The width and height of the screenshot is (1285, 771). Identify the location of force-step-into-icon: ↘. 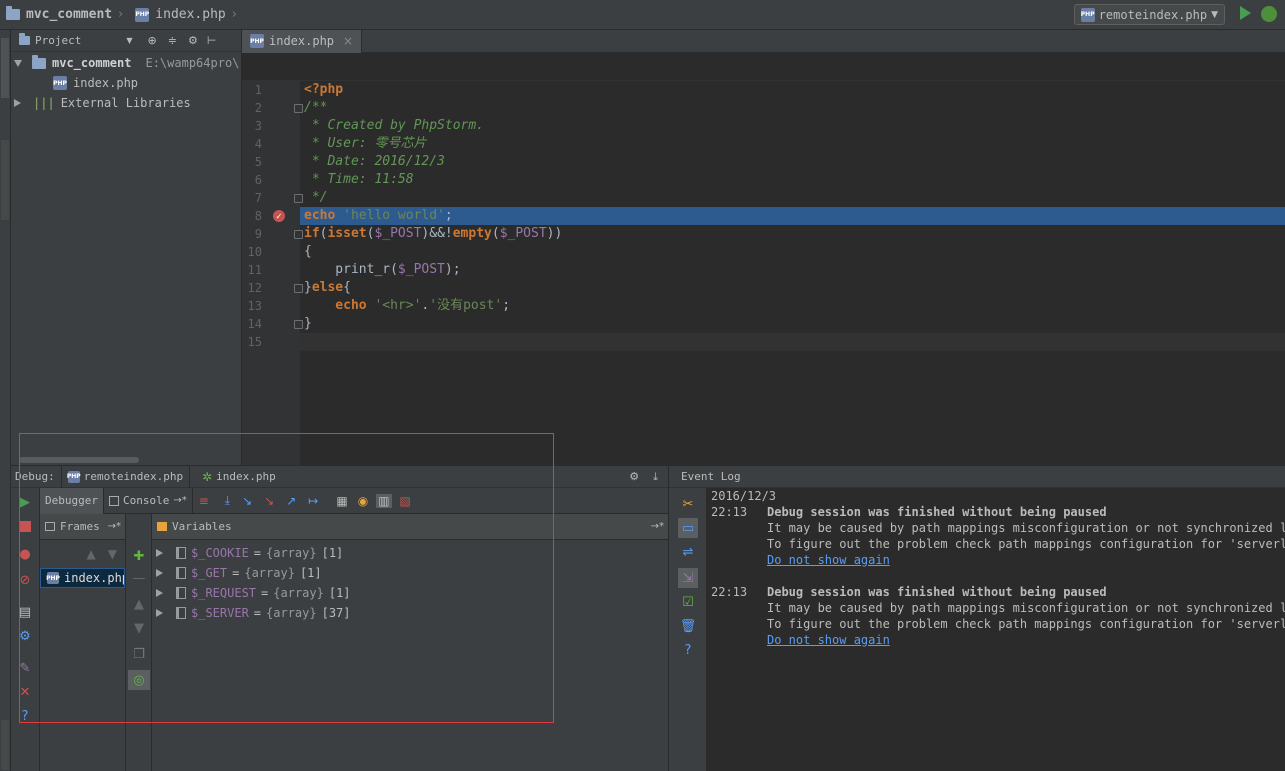
(269, 501).